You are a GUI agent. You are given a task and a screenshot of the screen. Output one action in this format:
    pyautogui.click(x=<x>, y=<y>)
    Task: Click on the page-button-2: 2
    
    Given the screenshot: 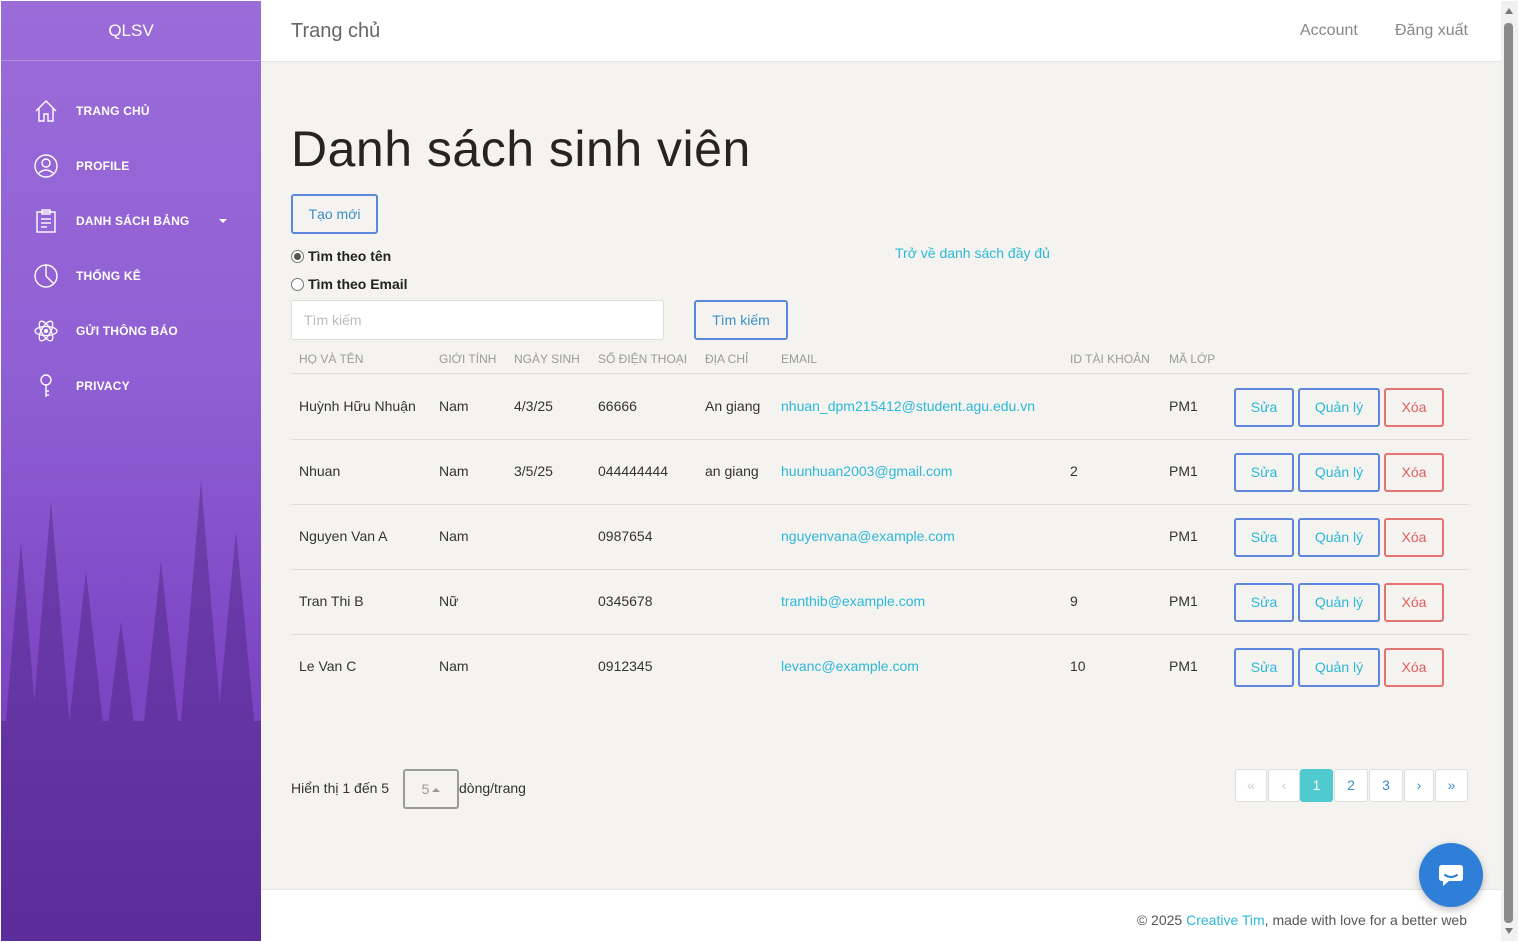 What is the action you would take?
    pyautogui.click(x=1351, y=785)
    